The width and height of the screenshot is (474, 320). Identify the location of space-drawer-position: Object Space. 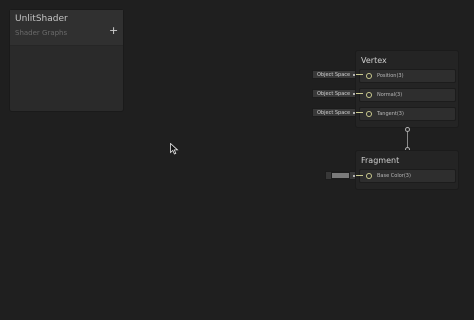
(334, 74).